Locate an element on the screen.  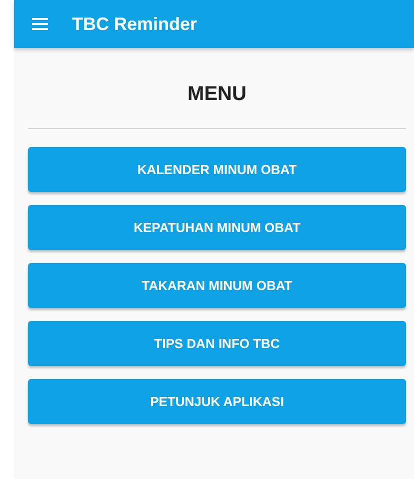
menu-icon is located at coordinates (40, 24).